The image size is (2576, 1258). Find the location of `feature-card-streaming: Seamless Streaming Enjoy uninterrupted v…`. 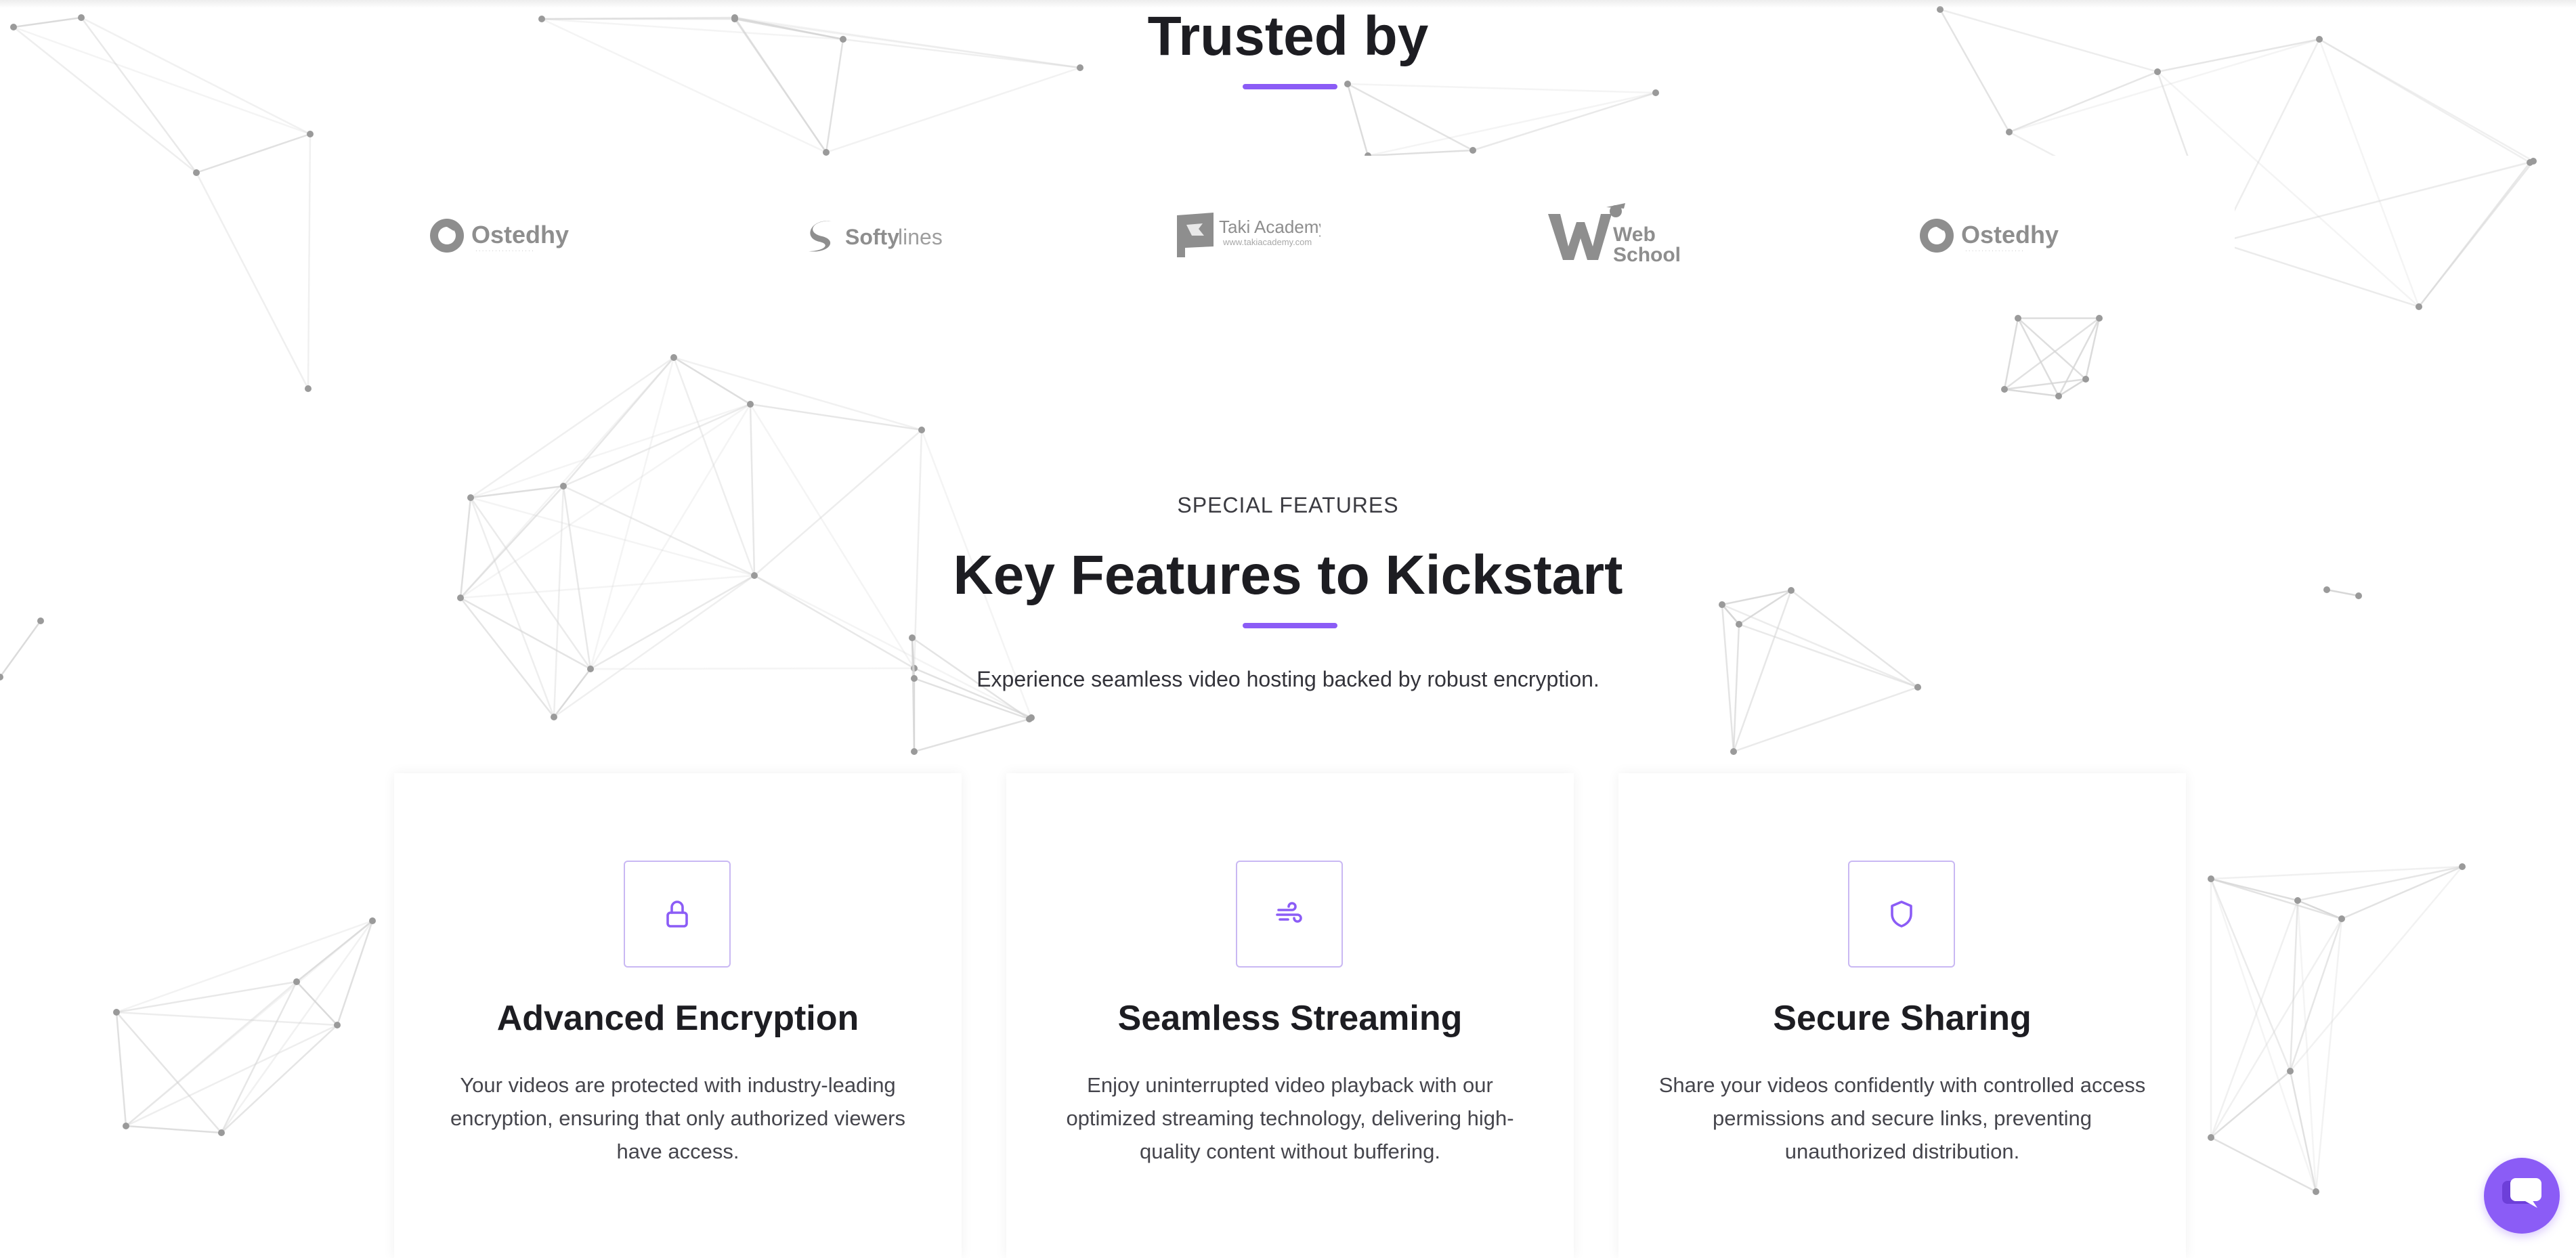

feature-card-streaming: Seamless Streaming Enjoy uninterrupted v… is located at coordinates (1290, 1015).